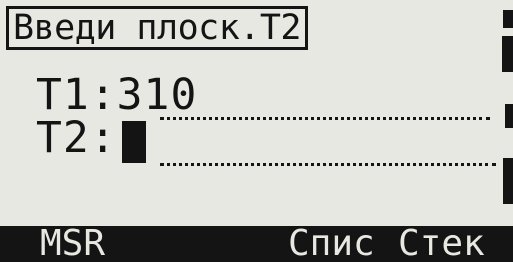  What do you see at coordinates (72, 244) in the screenshot?
I see `msr-softkey: MSR` at bounding box center [72, 244].